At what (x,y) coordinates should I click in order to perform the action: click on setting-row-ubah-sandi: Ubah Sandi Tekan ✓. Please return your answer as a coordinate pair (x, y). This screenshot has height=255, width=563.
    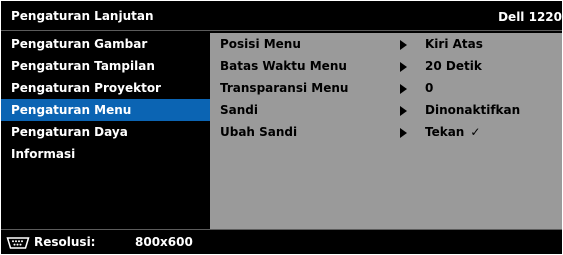
    Looking at the image, I should click on (386, 132).